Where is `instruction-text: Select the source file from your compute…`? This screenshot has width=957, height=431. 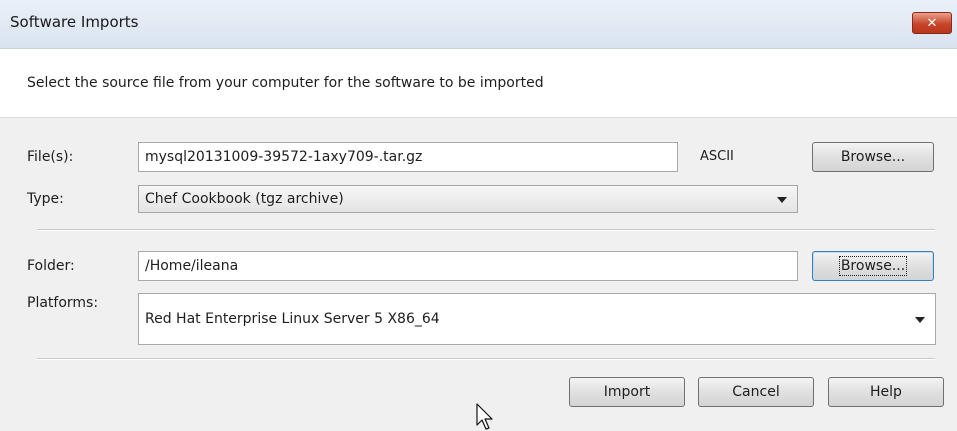 instruction-text: Select the source file from your compute… is located at coordinates (285, 83).